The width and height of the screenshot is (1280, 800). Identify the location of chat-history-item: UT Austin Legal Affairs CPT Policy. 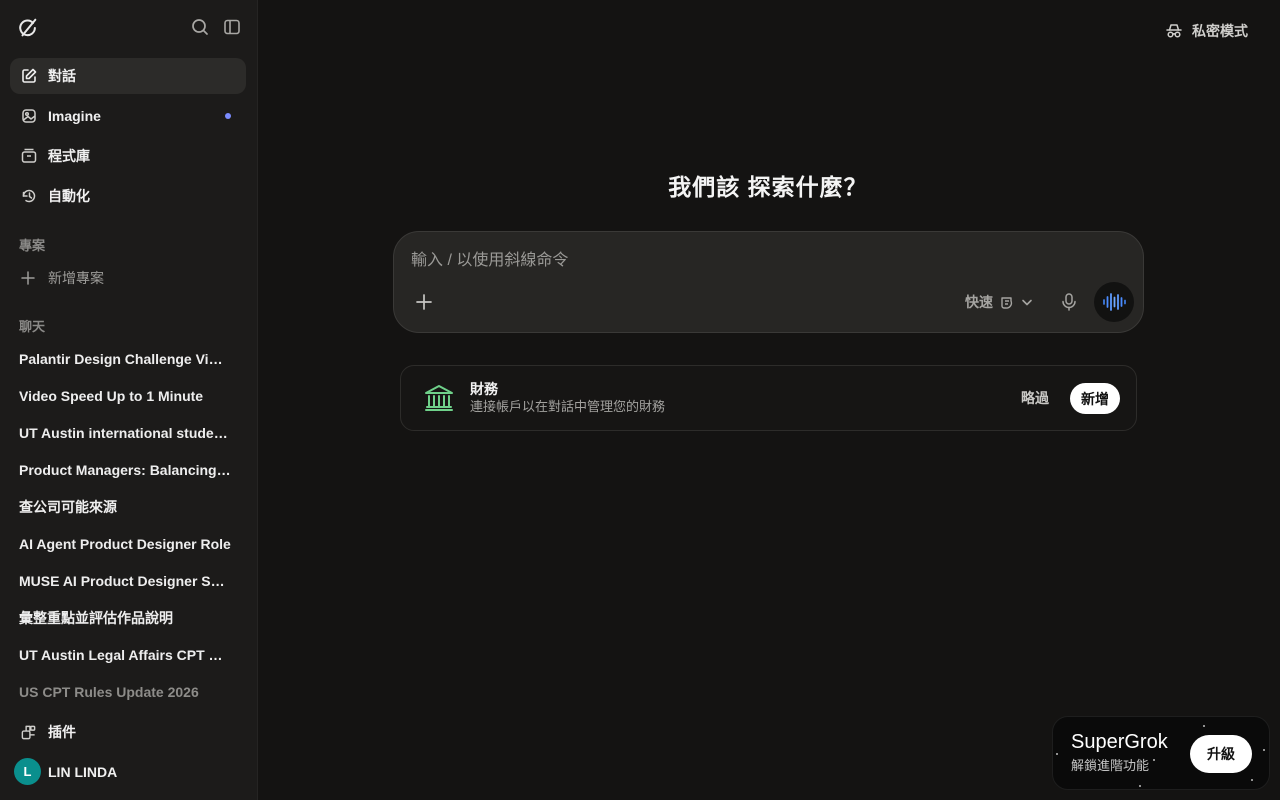
(128, 655).